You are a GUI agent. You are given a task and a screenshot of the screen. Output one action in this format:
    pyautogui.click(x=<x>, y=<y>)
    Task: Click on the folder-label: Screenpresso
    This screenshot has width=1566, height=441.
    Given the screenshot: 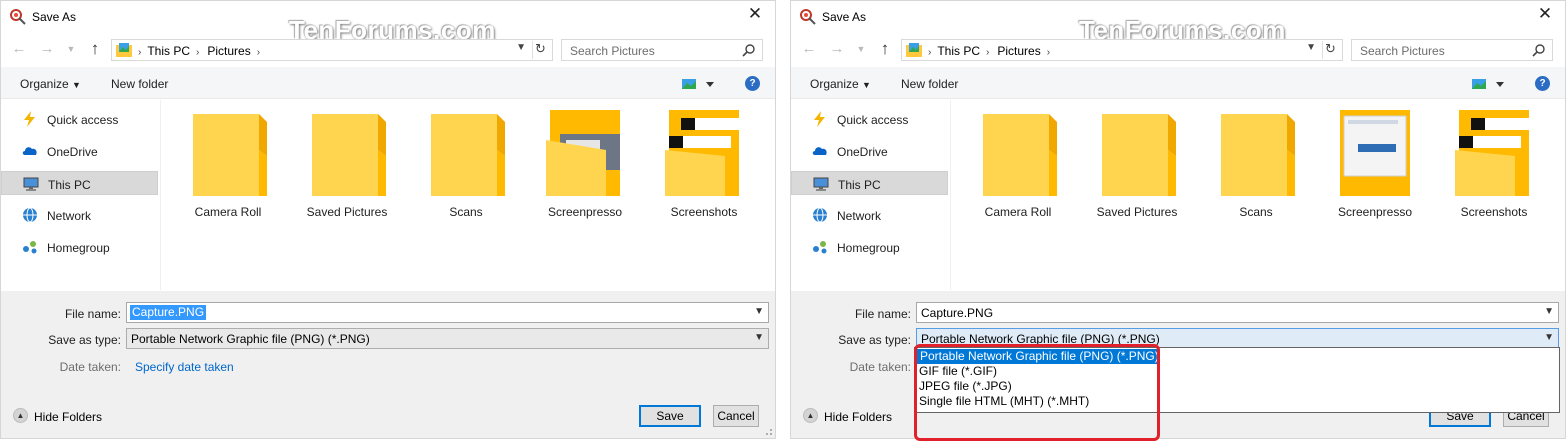 What is the action you would take?
    pyautogui.click(x=585, y=212)
    